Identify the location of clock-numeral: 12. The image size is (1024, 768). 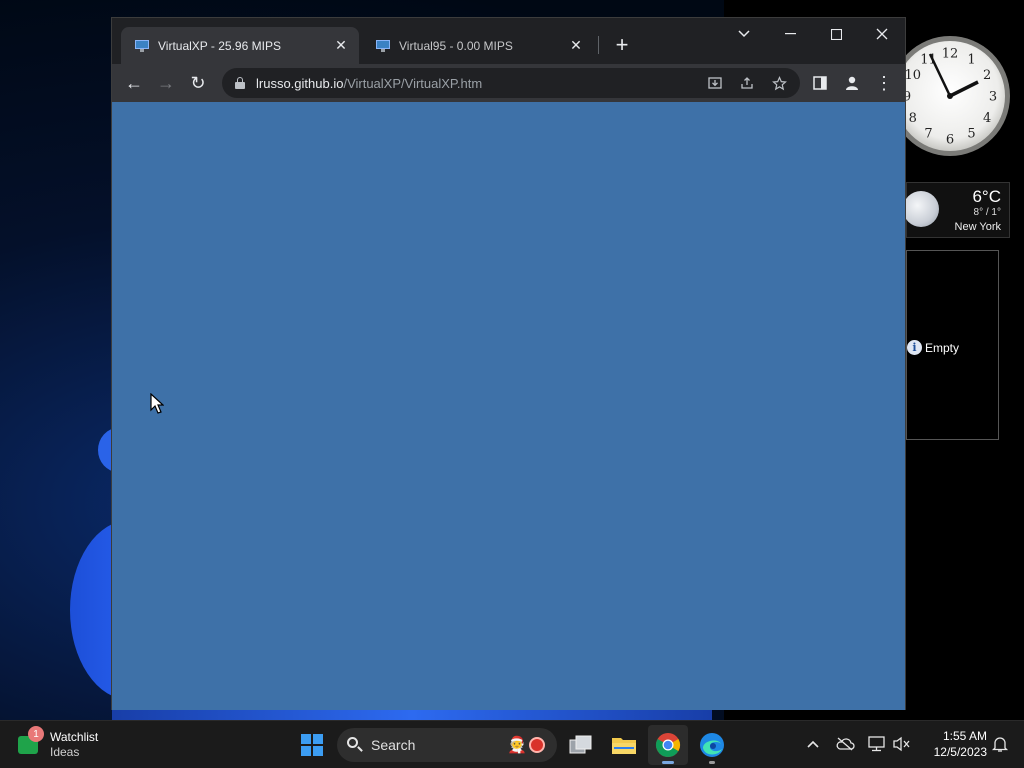
(950, 54).